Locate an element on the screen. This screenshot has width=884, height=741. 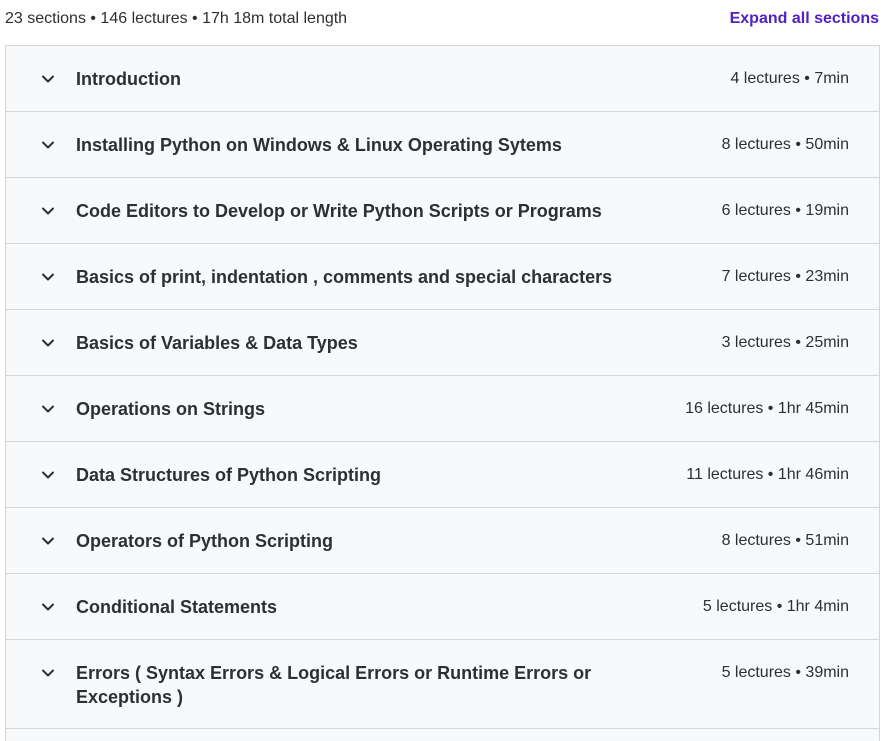
section-row: Introduction 4 lectures • 7min is located at coordinates (442, 79).